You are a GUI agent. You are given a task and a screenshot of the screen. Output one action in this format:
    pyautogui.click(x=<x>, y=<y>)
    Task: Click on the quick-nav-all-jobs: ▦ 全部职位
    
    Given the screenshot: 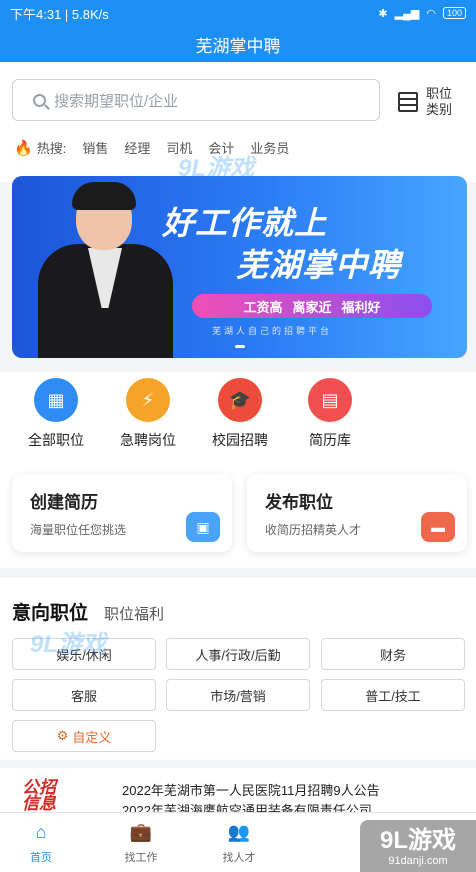 What is the action you would take?
    pyautogui.click(x=56, y=414)
    